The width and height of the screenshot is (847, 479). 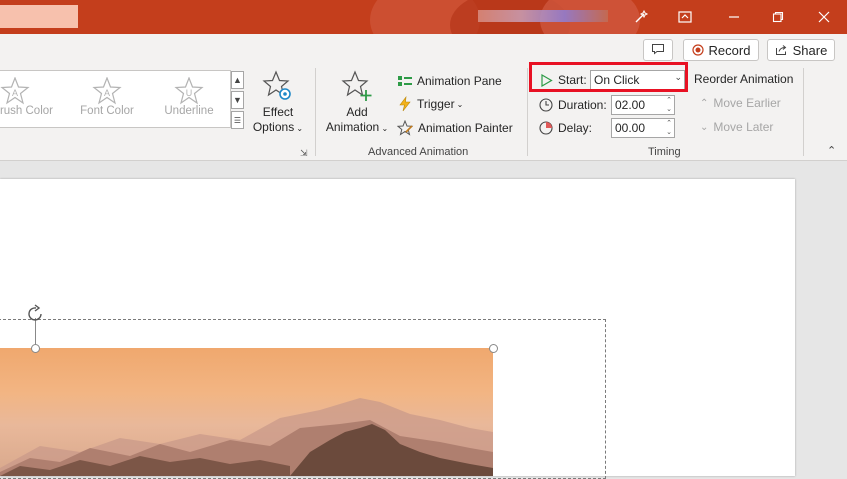 I want to click on share-button: Share, so click(x=801, y=50).